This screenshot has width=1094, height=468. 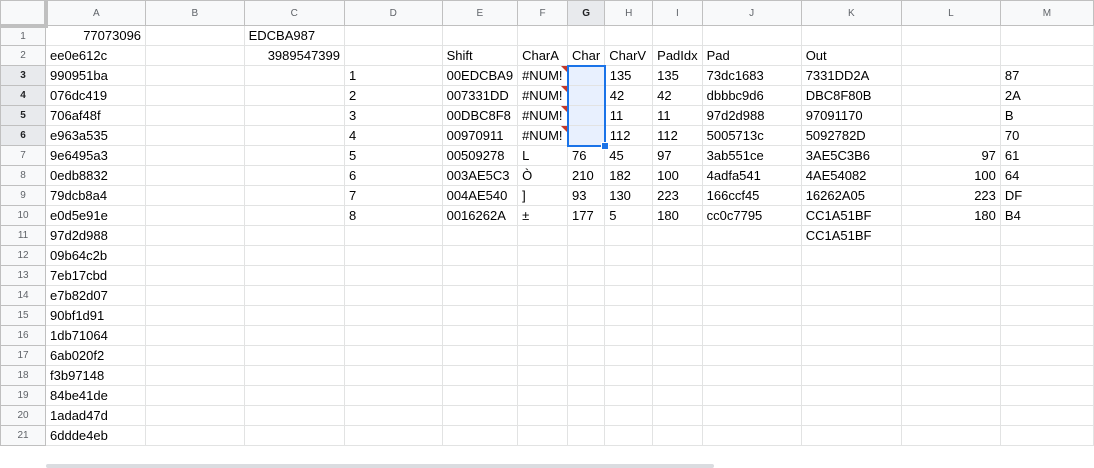 What do you see at coordinates (23, 215) in the screenshot?
I see `row-header: 10` at bounding box center [23, 215].